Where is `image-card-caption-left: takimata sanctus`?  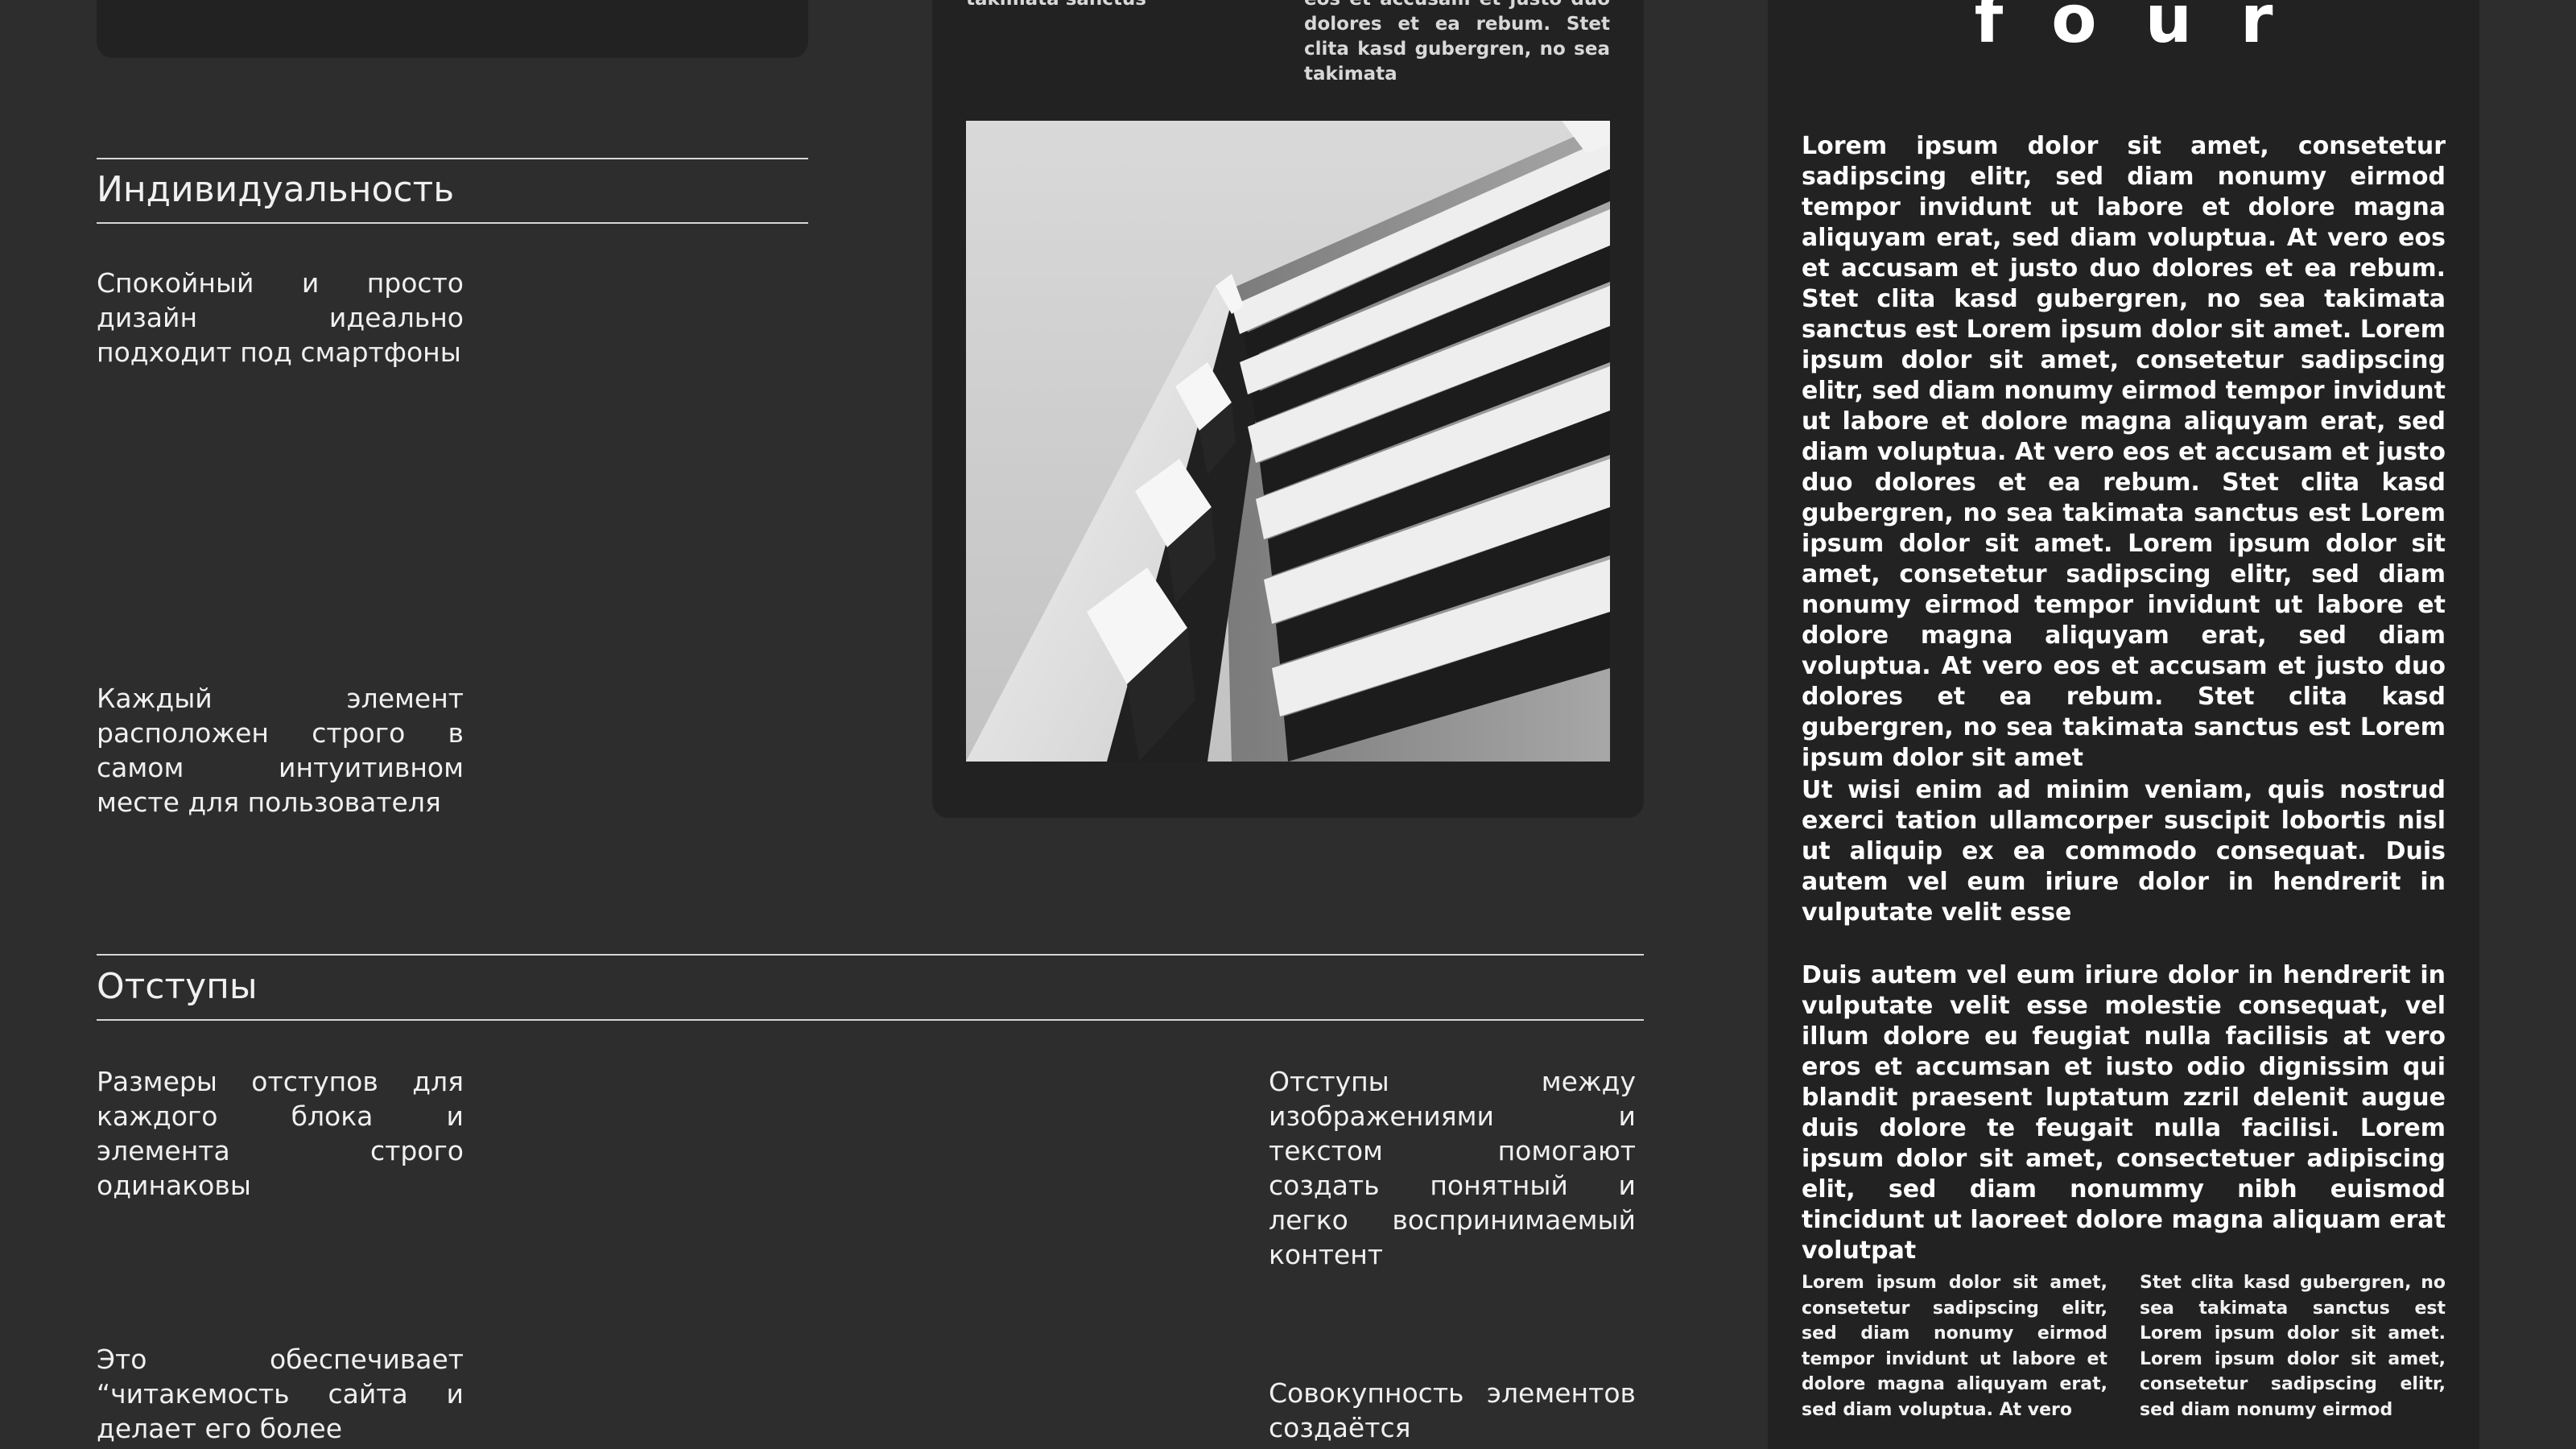
image-card-caption-left: takimata sanctus is located at coordinates (1111, 6).